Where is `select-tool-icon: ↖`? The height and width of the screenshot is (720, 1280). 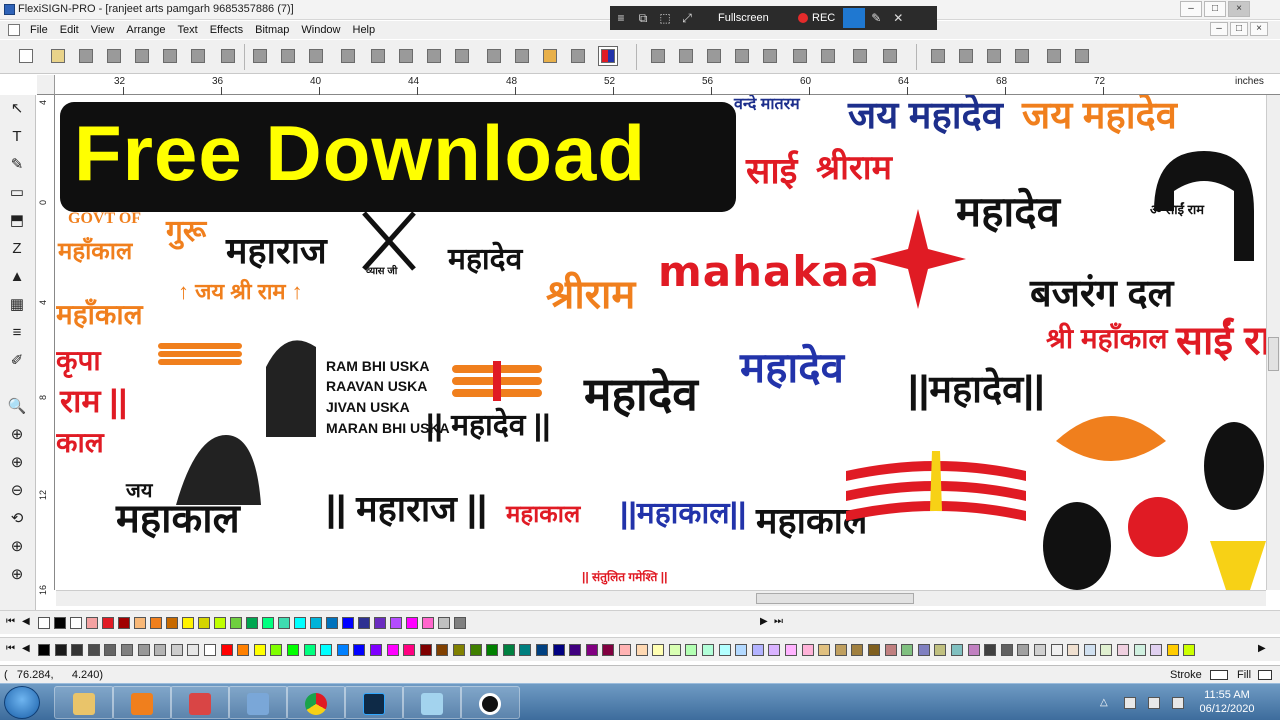 select-tool-icon: ↖ is located at coordinates (17, 109).